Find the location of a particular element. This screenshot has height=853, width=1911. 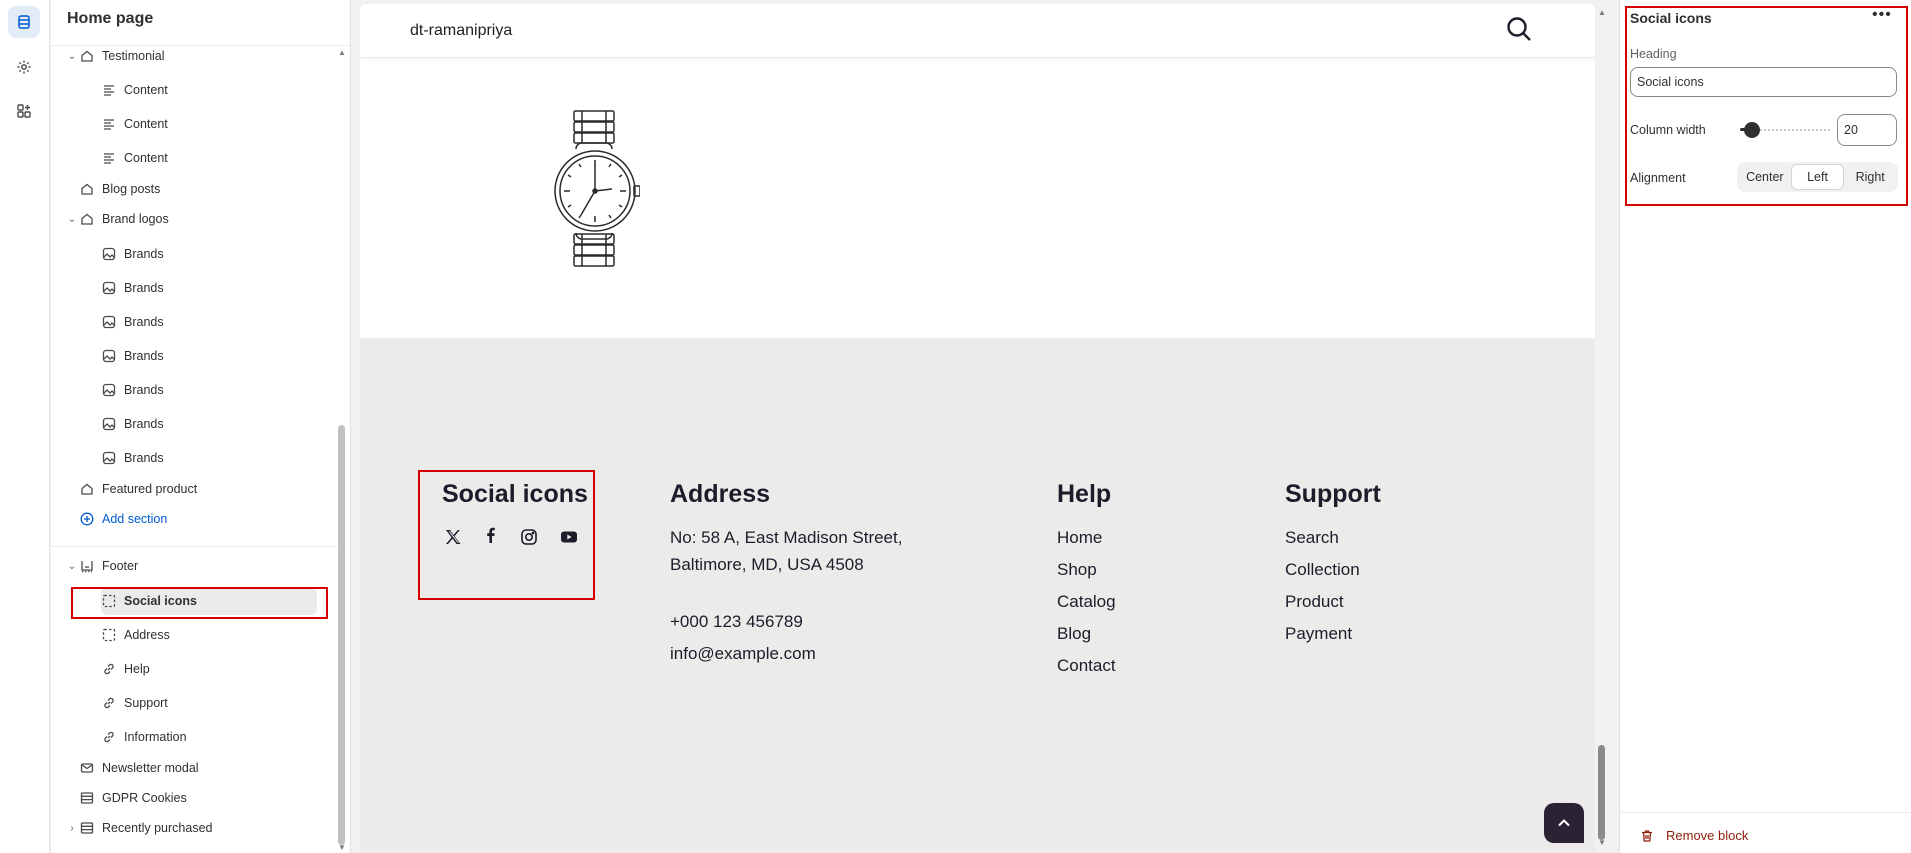

preview-scroll-up-arrow: ▲ is located at coordinates (1602, 12).